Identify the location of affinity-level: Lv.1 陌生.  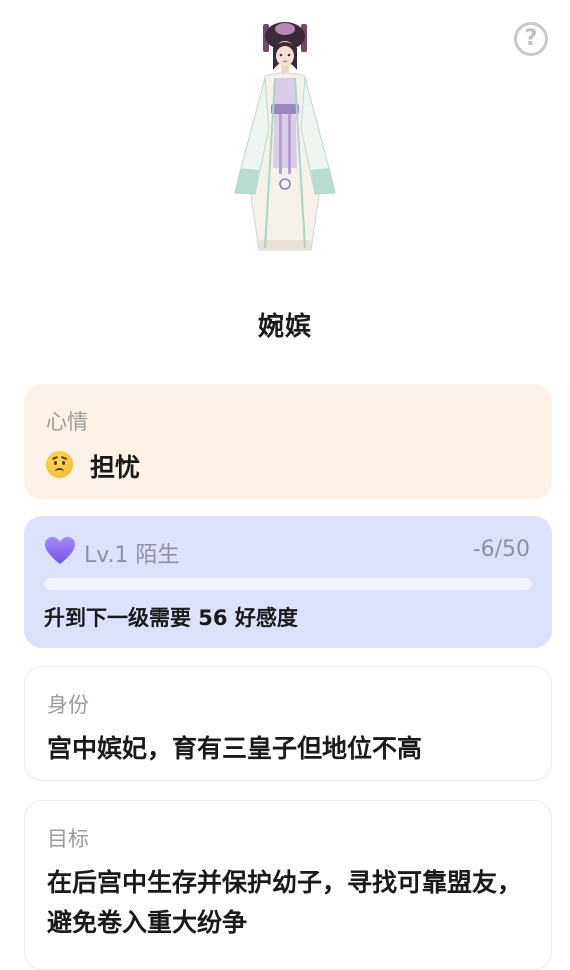
(132, 555).